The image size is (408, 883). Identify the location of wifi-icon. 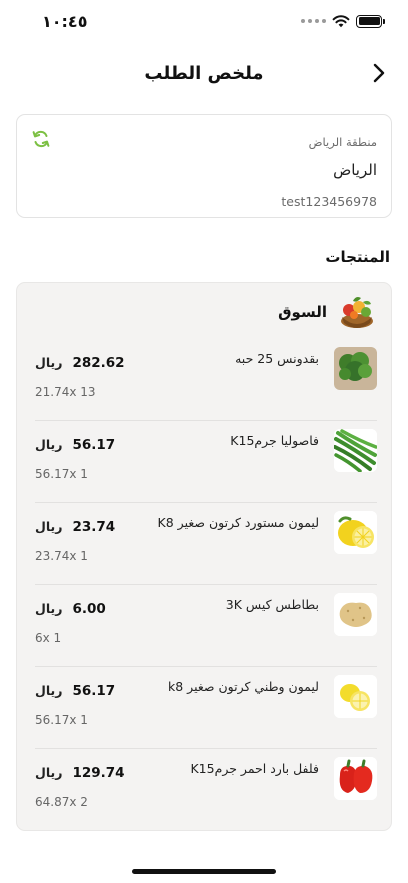
(341, 21).